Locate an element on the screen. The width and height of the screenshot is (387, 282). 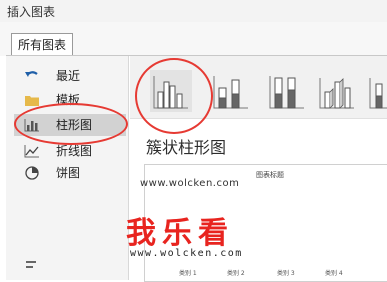
watermark-url-bottom: www.wolcken.com is located at coordinates (186, 253).